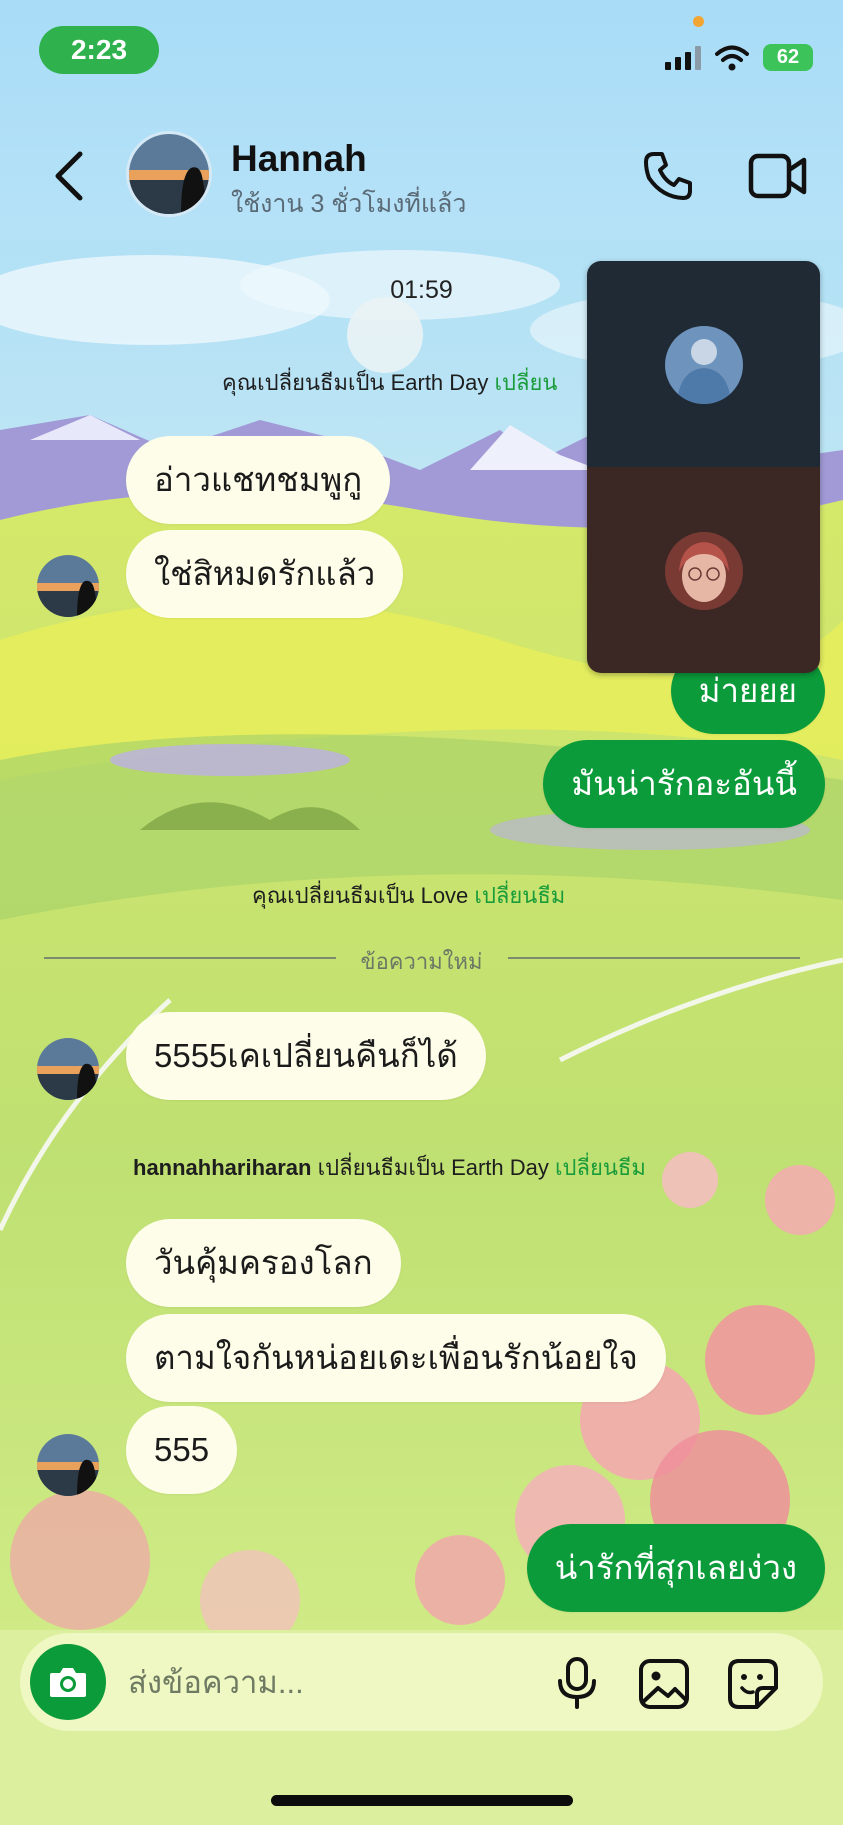  Describe the element at coordinates (265, 574) in the screenshot. I see `incoming-message: ใช่สิหมดรักแล้ว` at that location.